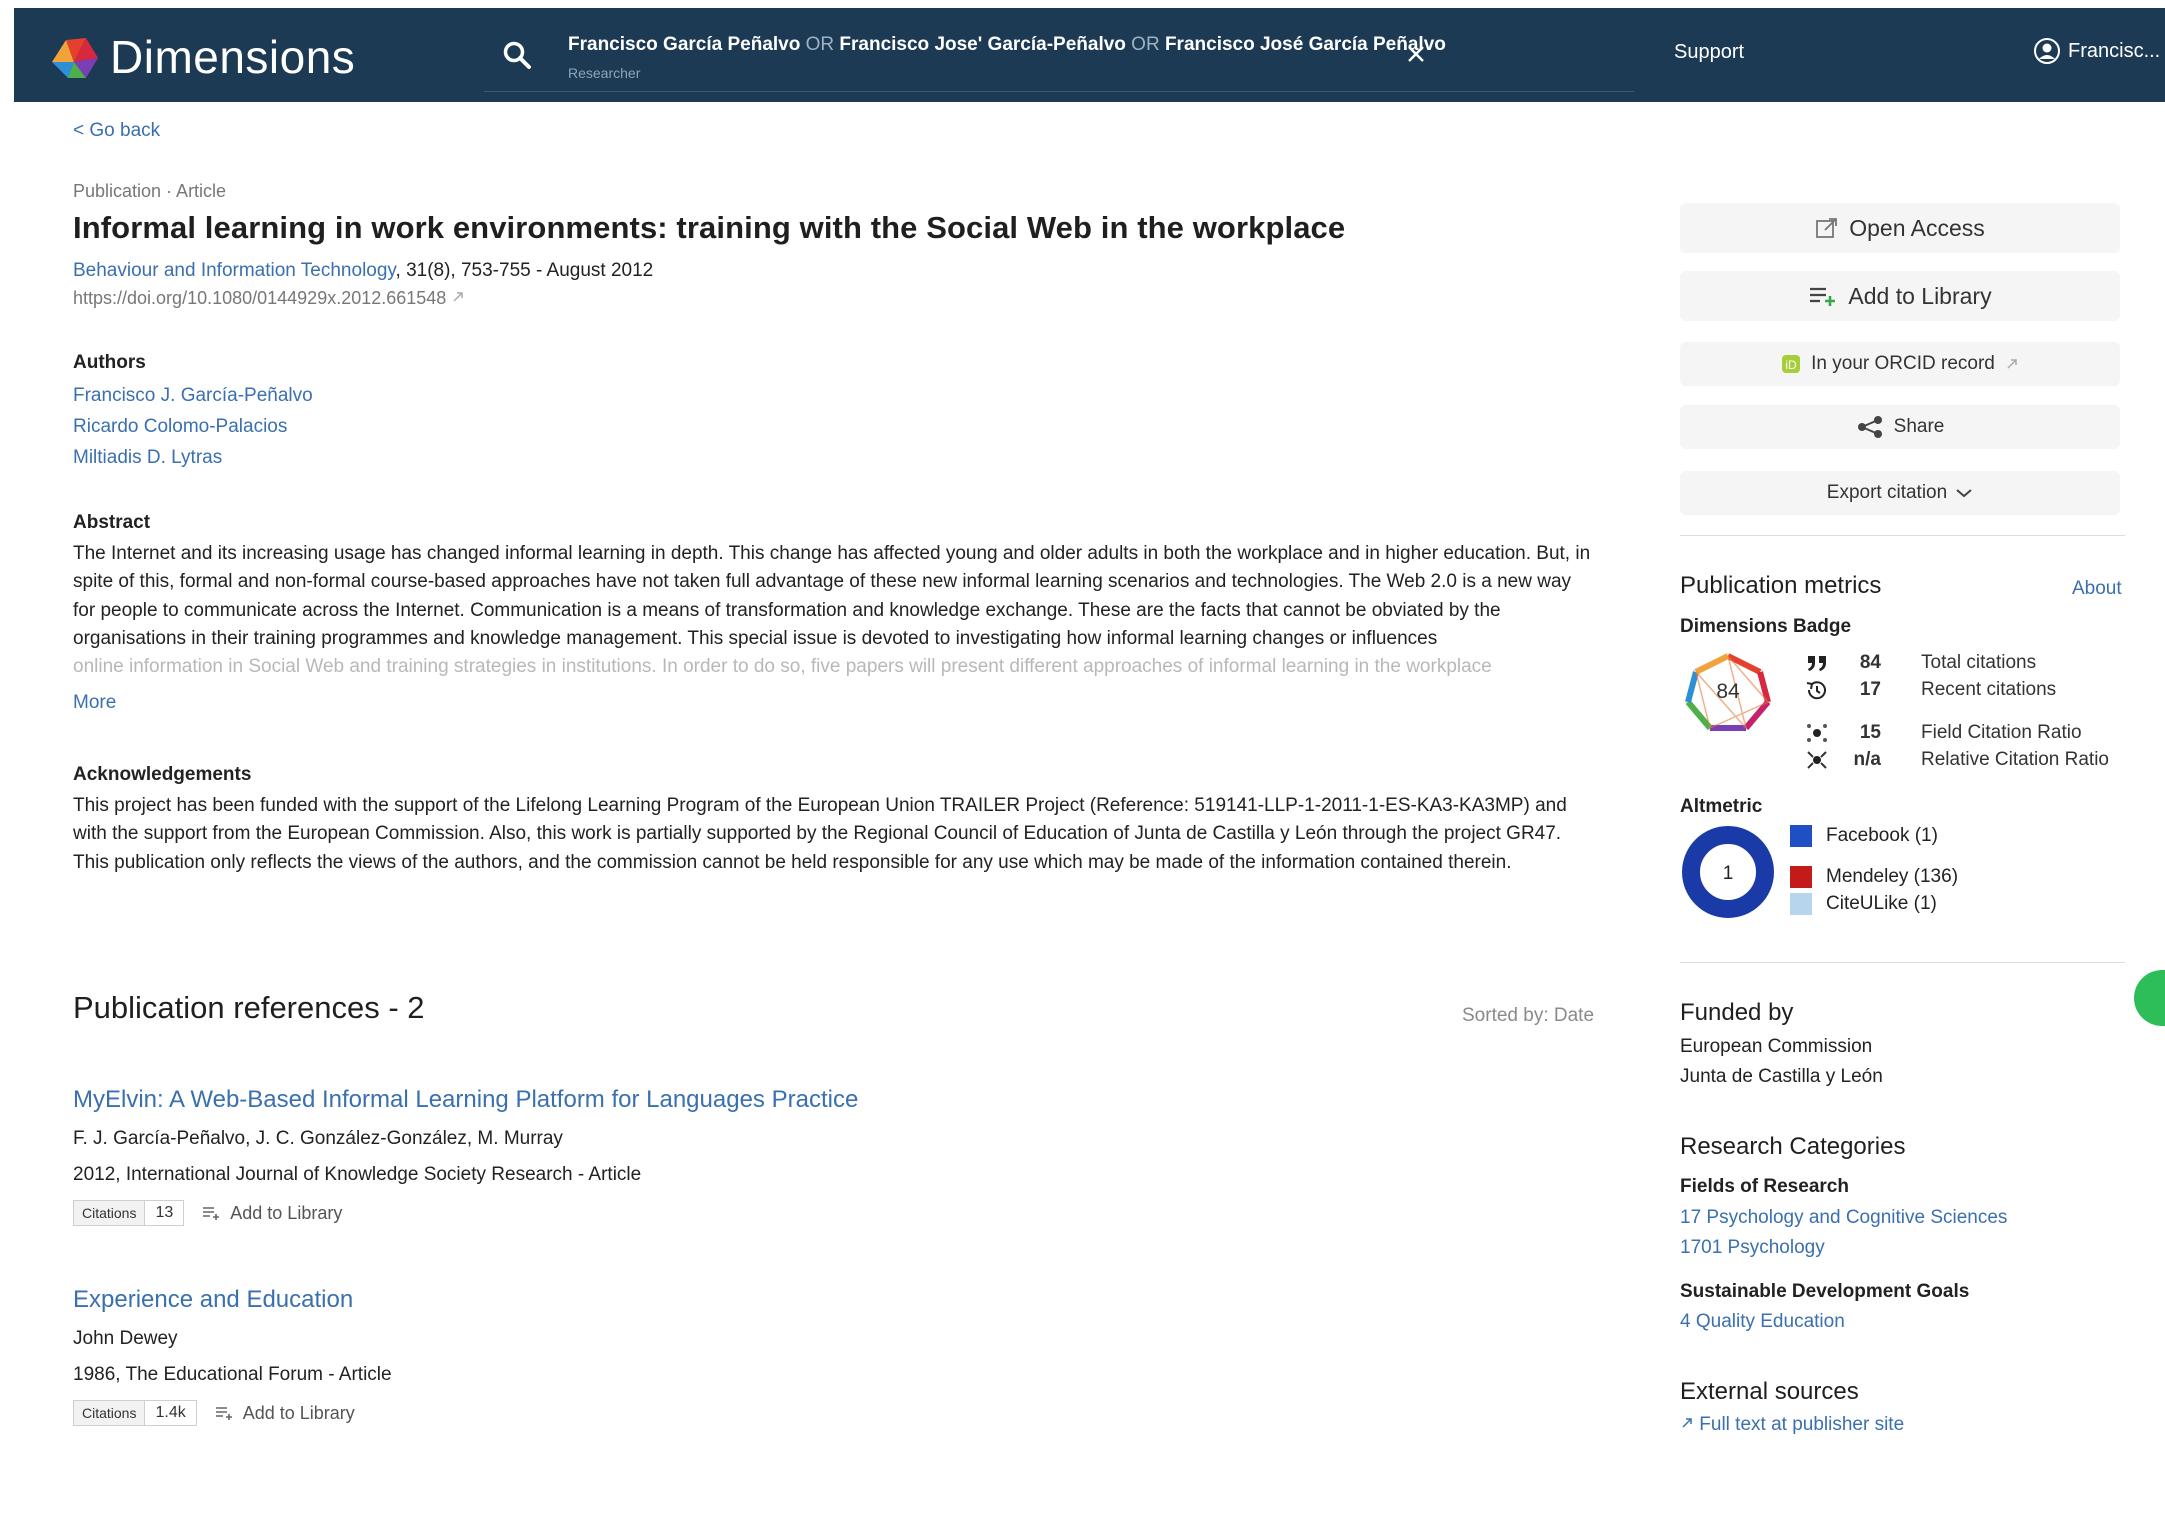 This screenshot has width=2165, height=1537. What do you see at coordinates (1870, 662) in the screenshot?
I see `metric-value: 84` at bounding box center [1870, 662].